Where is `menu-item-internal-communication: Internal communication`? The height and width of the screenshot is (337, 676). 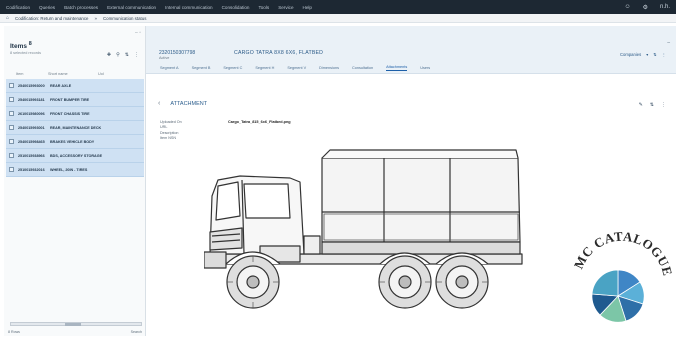
menu-item-internal-communication: Internal communication is located at coordinates (189, 7).